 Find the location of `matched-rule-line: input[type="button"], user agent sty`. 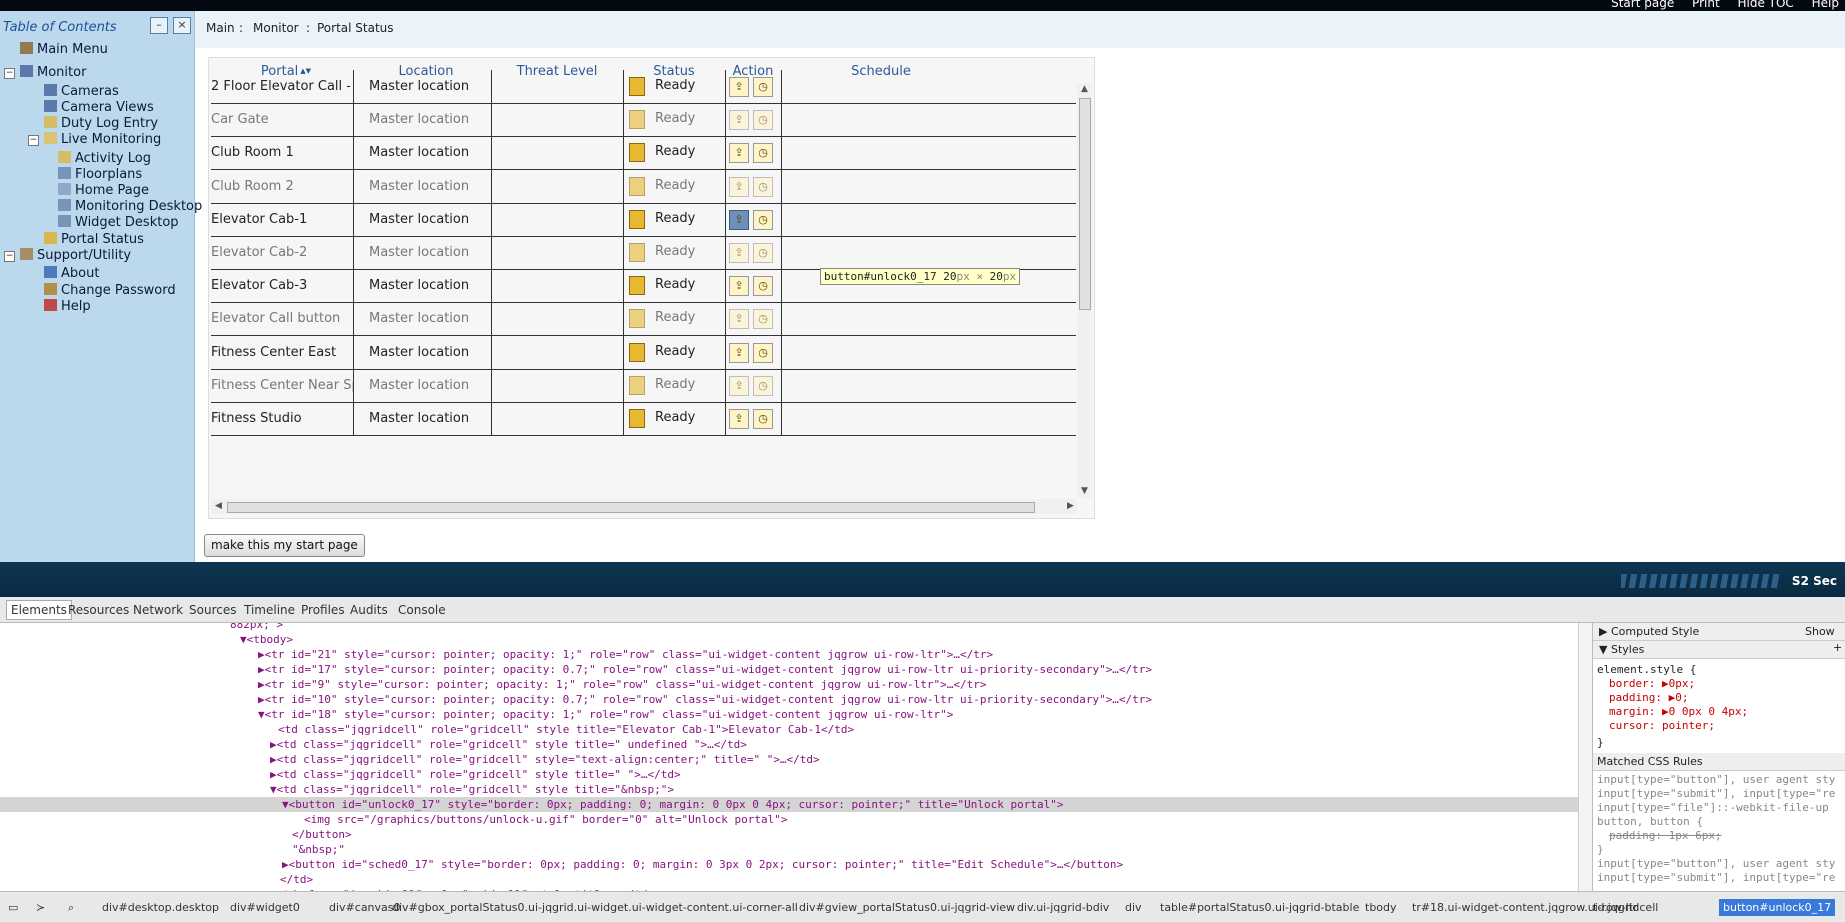

matched-rule-line: input[type="button"], user agent sty is located at coordinates (1716, 863).